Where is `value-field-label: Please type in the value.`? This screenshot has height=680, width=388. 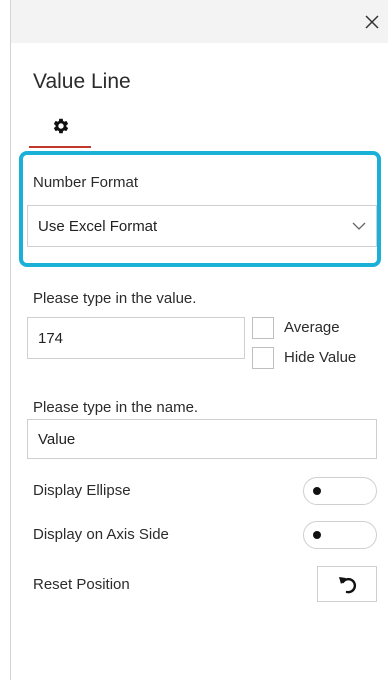 value-field-label: Please type in the value. is located at coordinates (115, 298).